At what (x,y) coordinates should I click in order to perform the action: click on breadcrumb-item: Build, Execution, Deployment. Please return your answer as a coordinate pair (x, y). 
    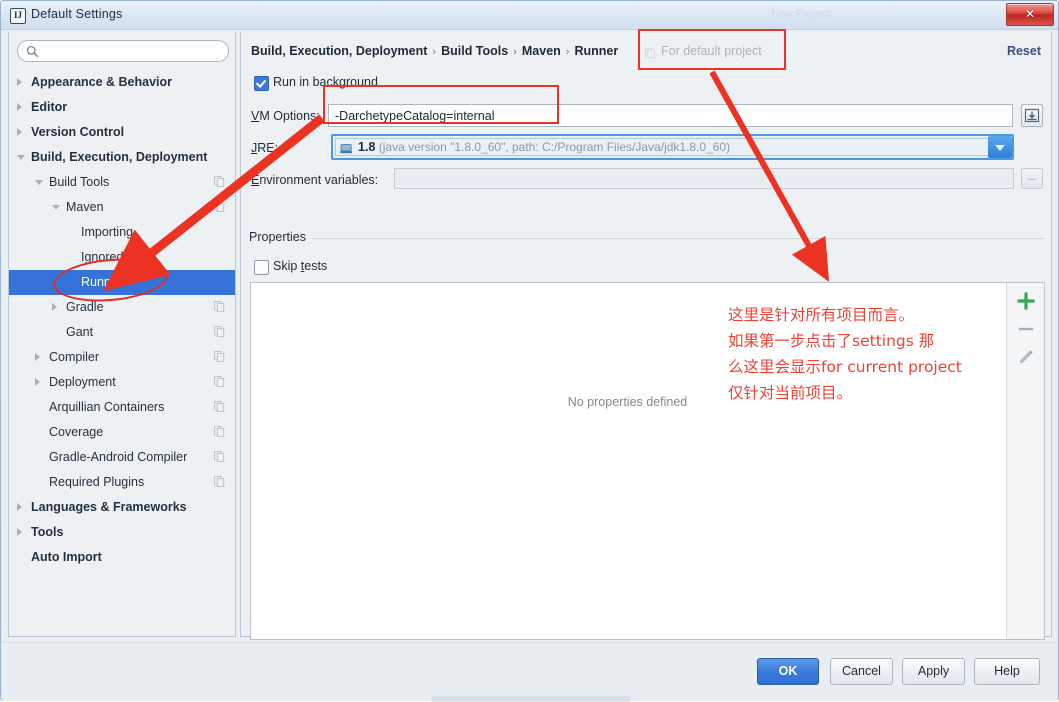
    Looking at the image, I should click on (339, 51).